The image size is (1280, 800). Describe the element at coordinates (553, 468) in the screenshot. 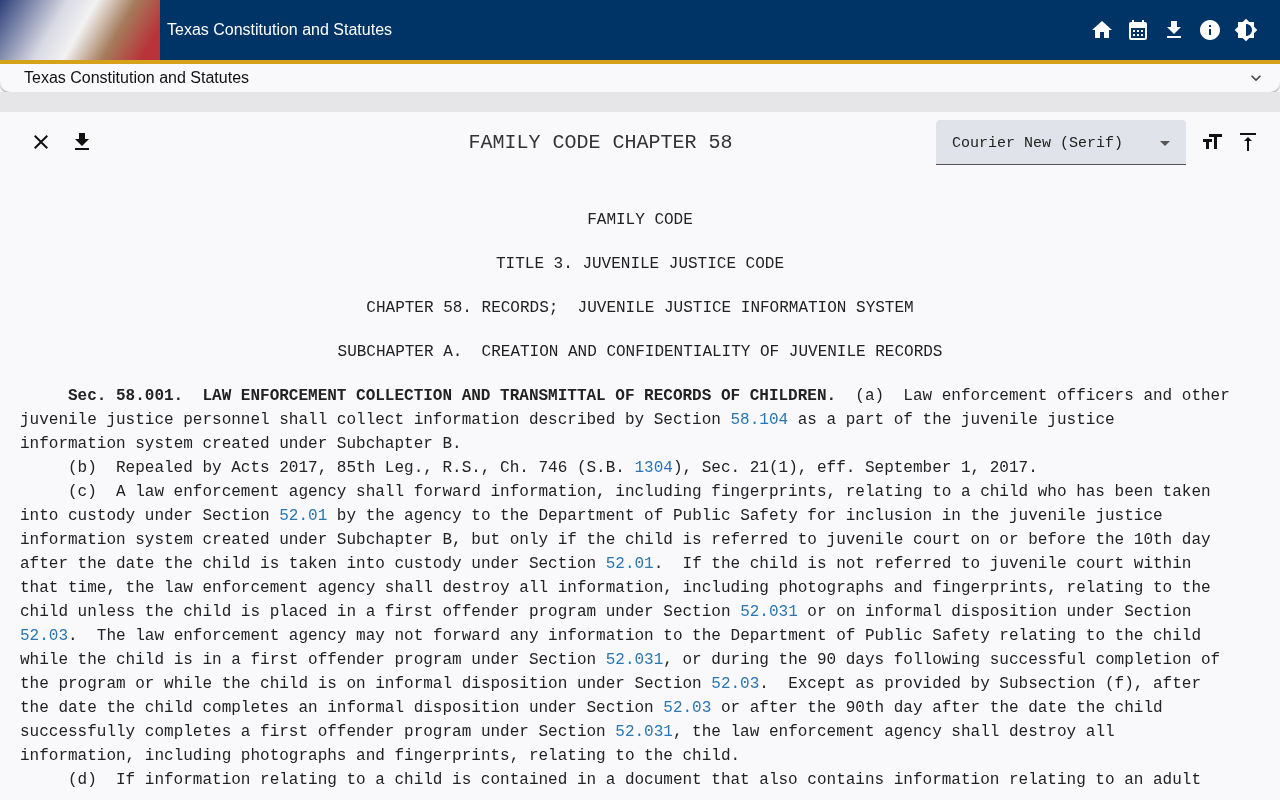

I see `statute-paragraph: (b) Repealed by Acts 2017, 85th Leg., R.S., Ch. 746 (S.B. 1304), Sec. 21(1), eff. September 1, 2017.` at that location.